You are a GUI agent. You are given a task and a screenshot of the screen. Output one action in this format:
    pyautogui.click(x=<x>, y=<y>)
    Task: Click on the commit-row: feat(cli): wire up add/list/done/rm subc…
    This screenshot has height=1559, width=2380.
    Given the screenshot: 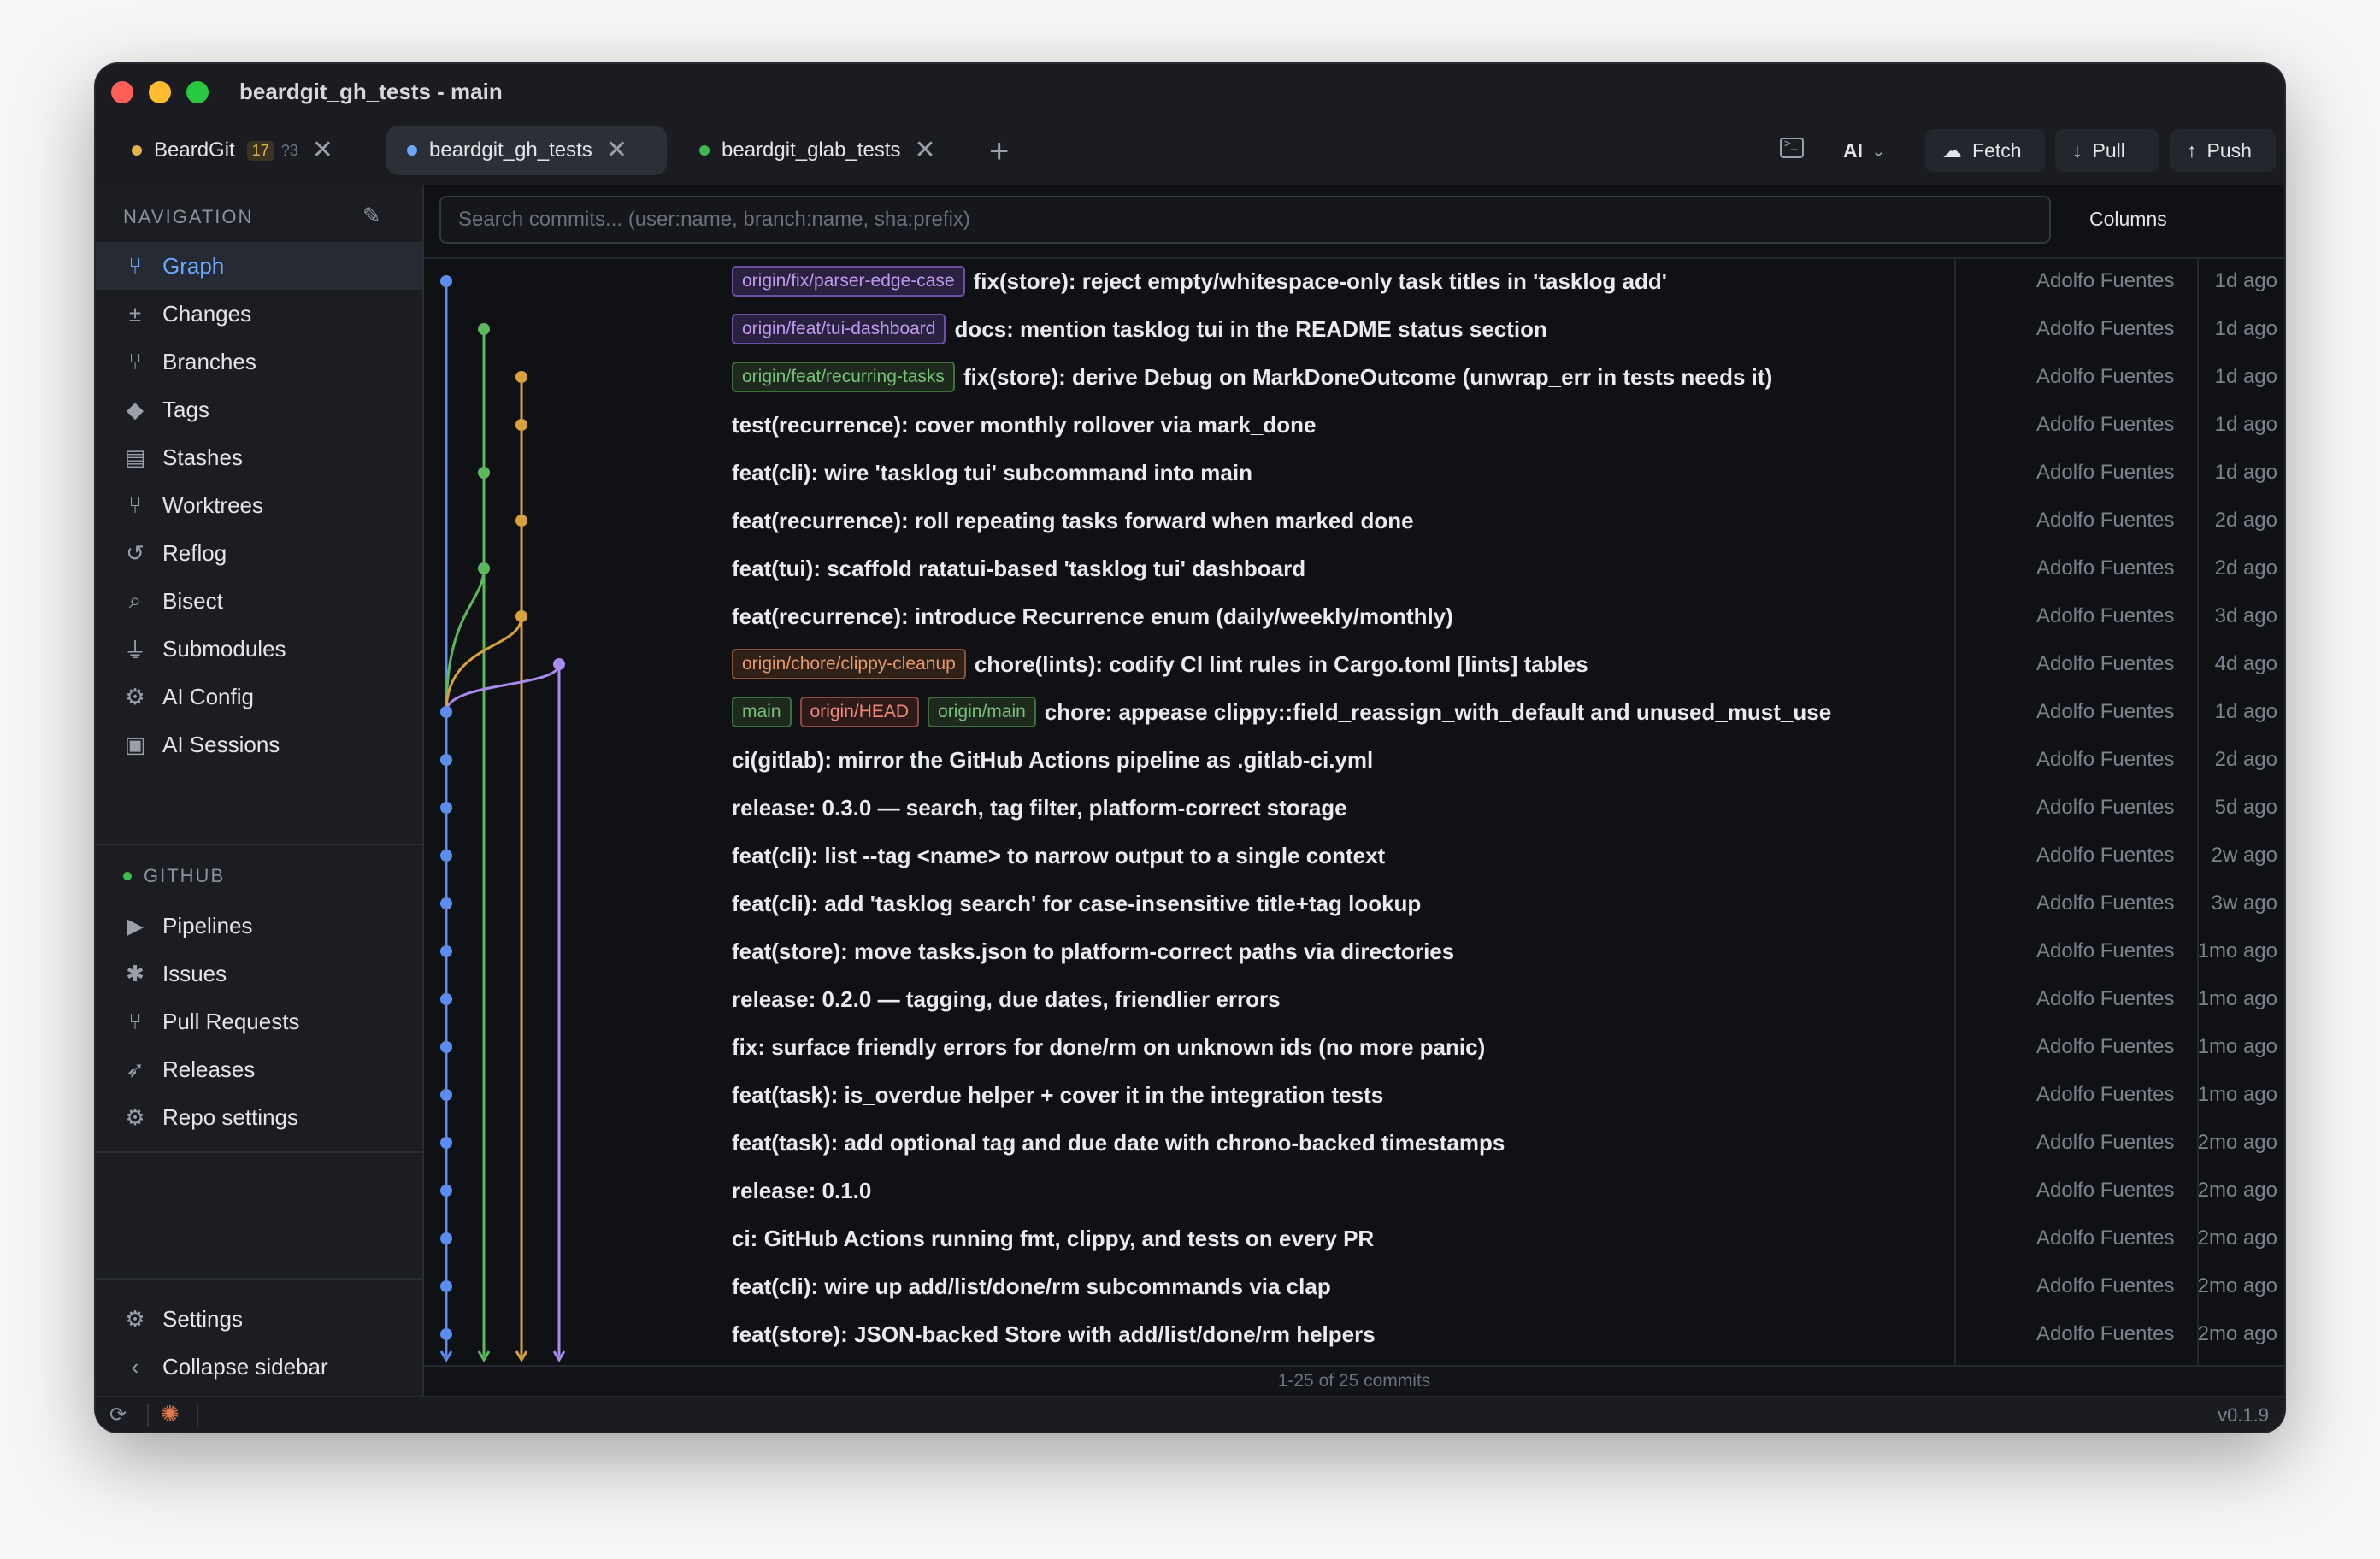 What is the action you would take?
    pyautogui.click(x=1354, y=1286)
    